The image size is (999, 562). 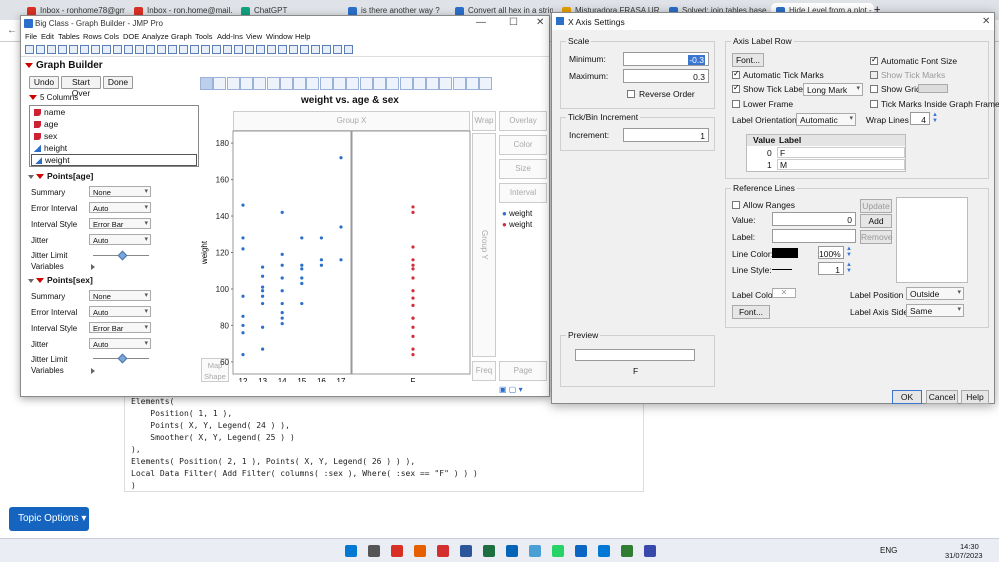 I want to click on grid-color-swatch, so click(x=933, y=88).